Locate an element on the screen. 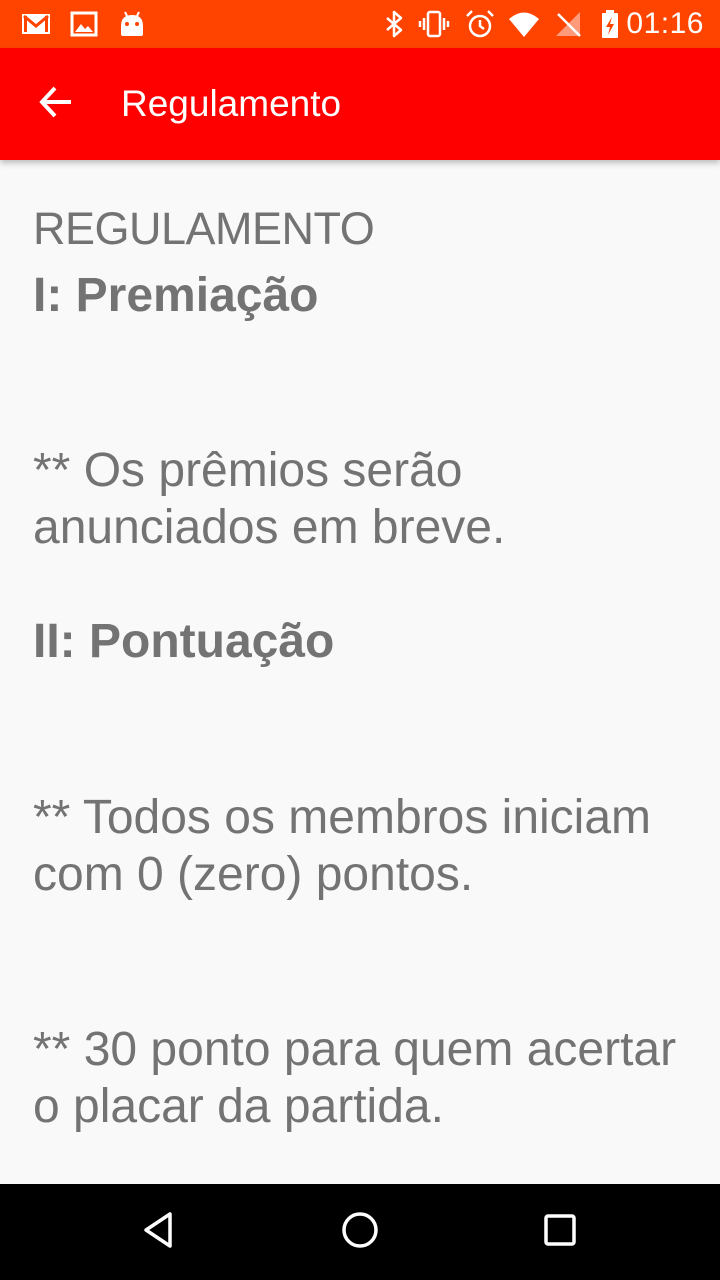  arrow-back-icon is located at coordinates (56, 104).